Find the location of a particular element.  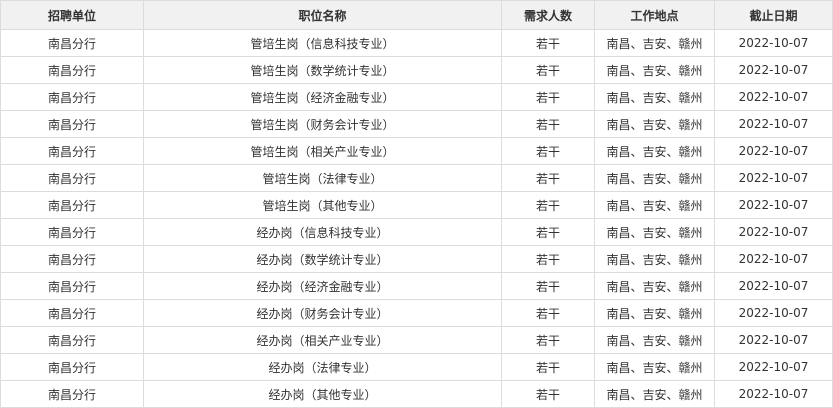

cell-position: 经办岗（数学统计专业） is located at coordinates (322, 259).